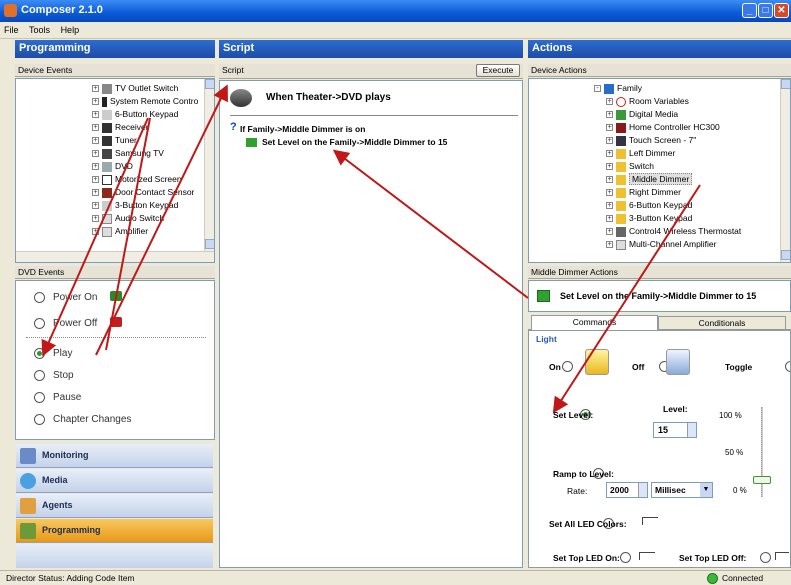 The image size is (791, 585). I want to click on arrow-action-to-script, so click(430, 224).